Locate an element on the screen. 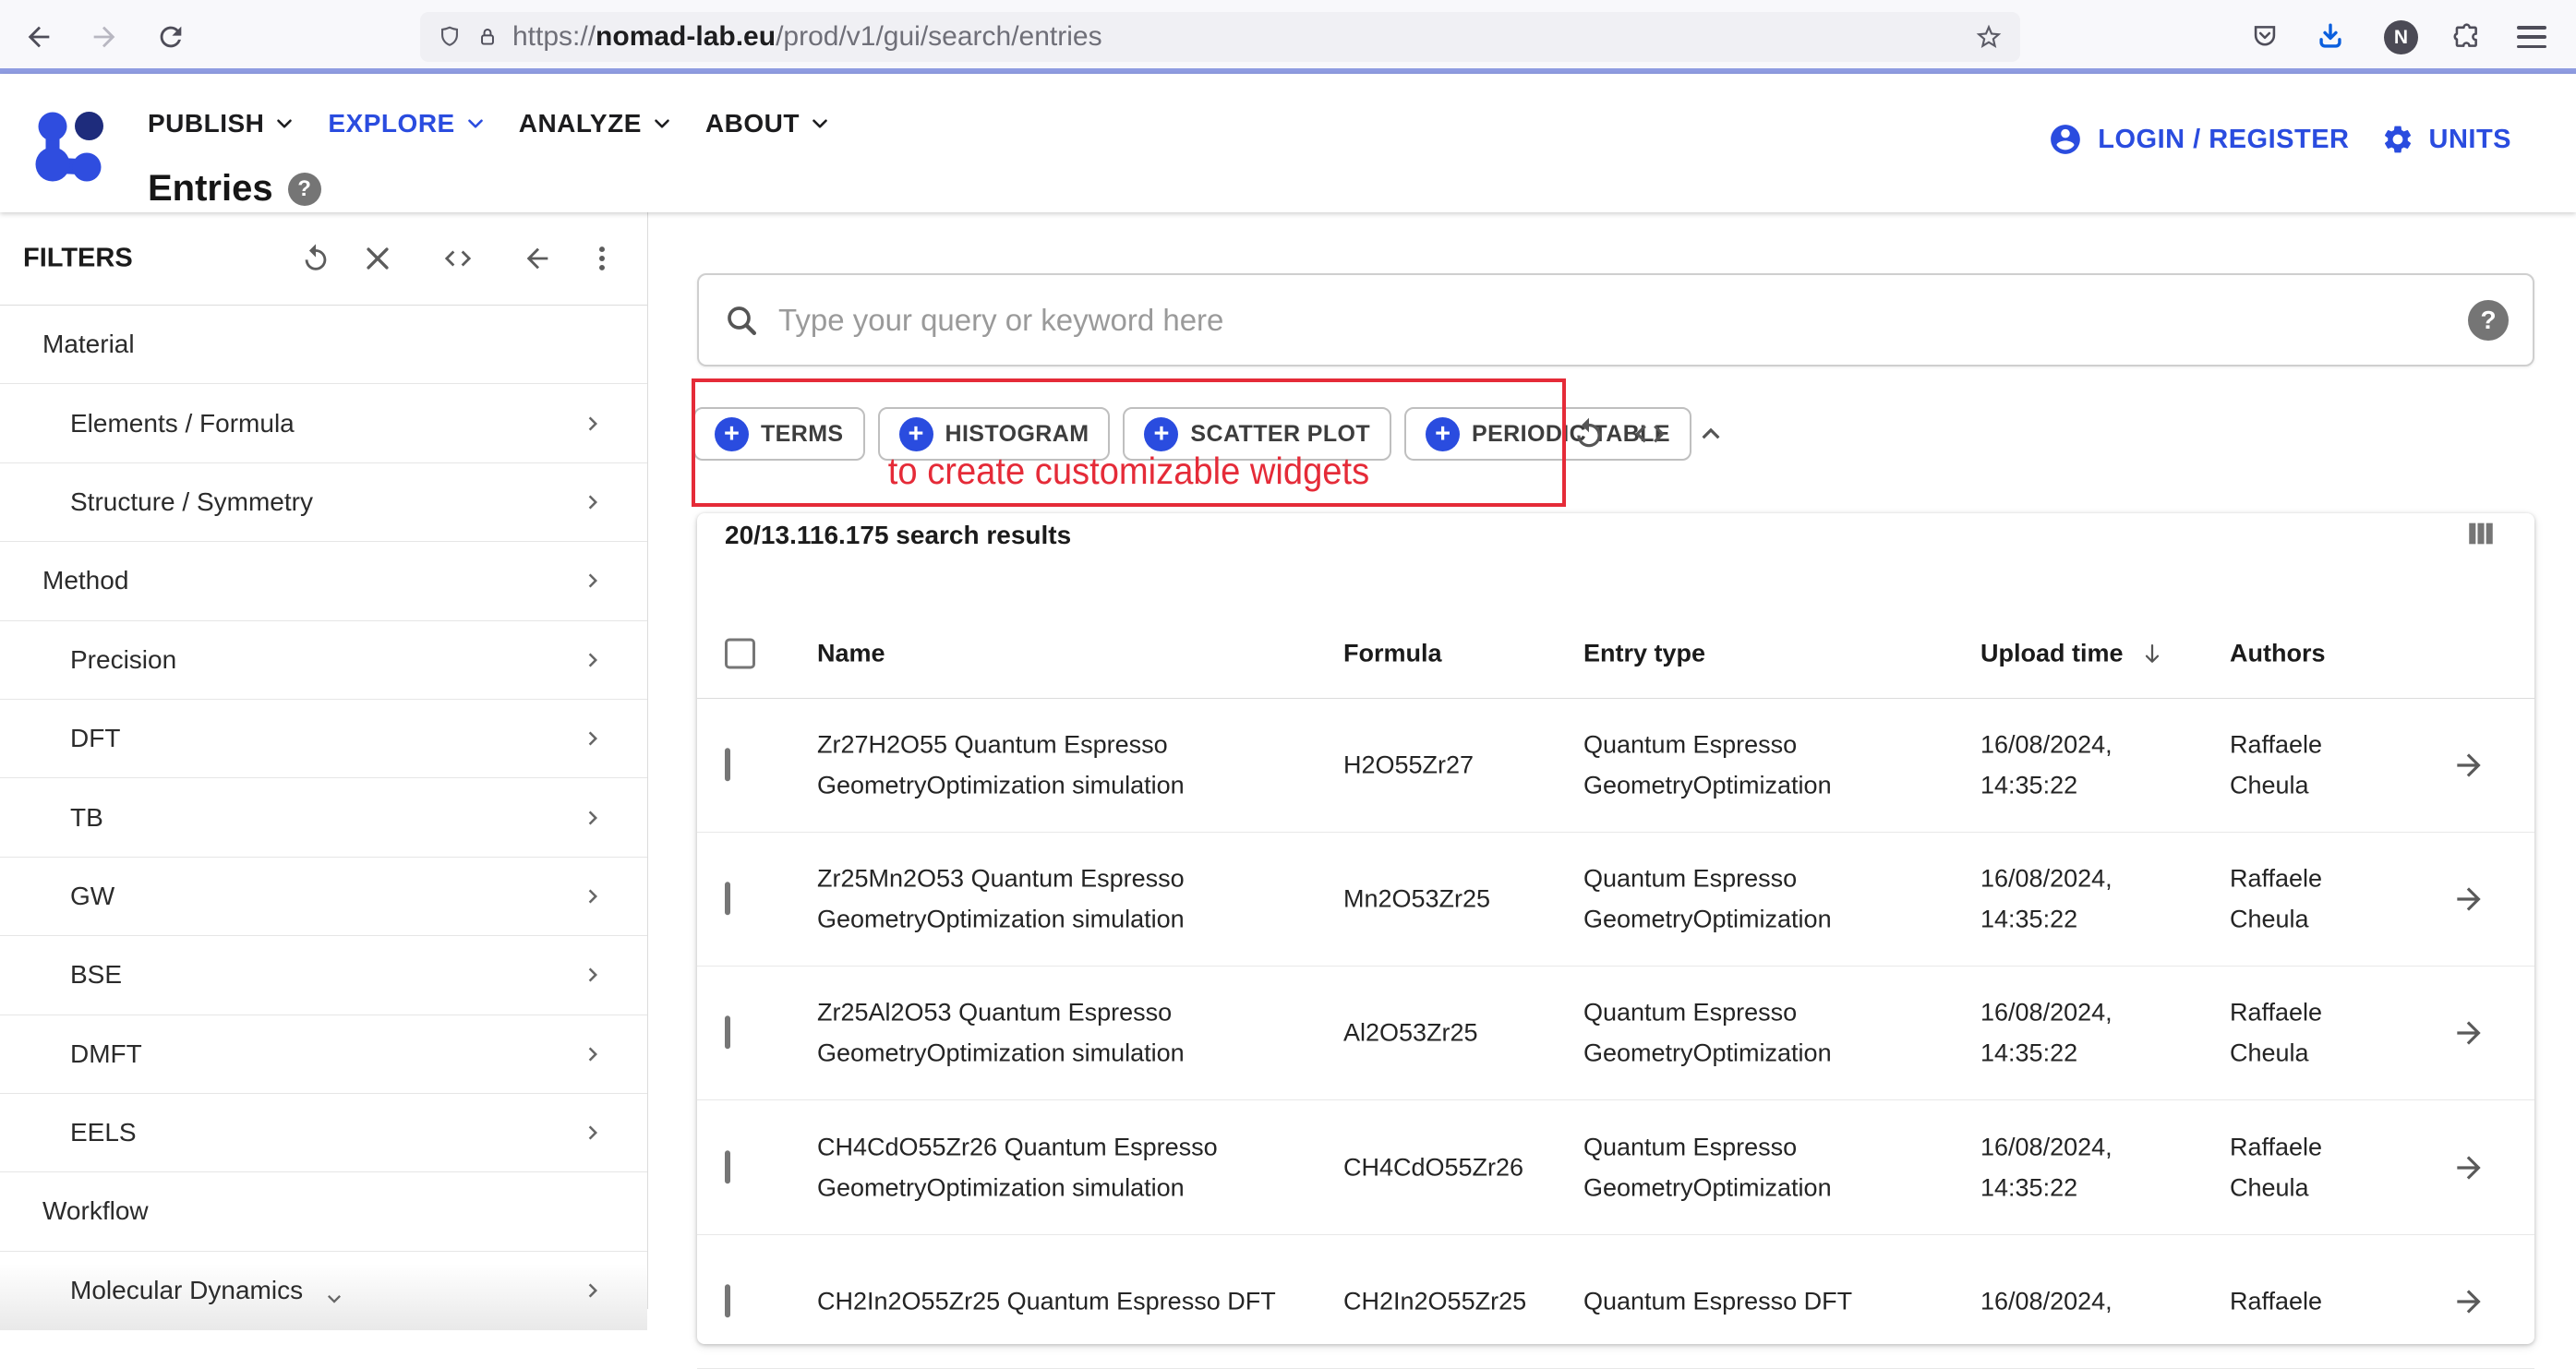  add-terms-widget-button: + TERMS is located at coordinates (779, 434).